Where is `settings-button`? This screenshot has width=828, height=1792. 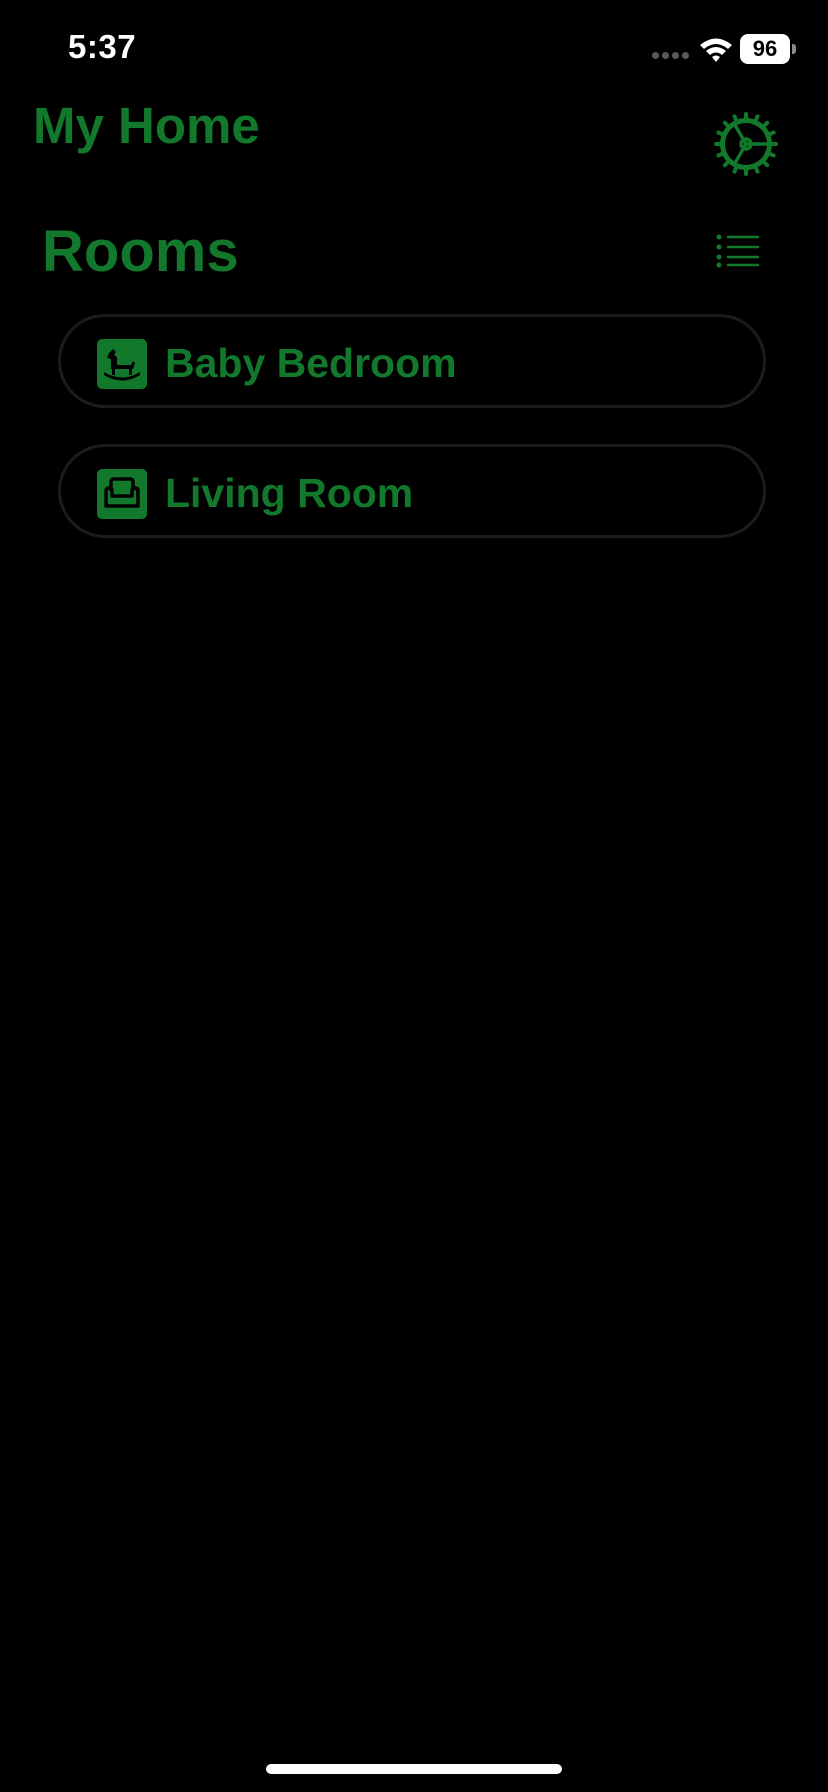
settings-button is located at coordinates (746, 144).